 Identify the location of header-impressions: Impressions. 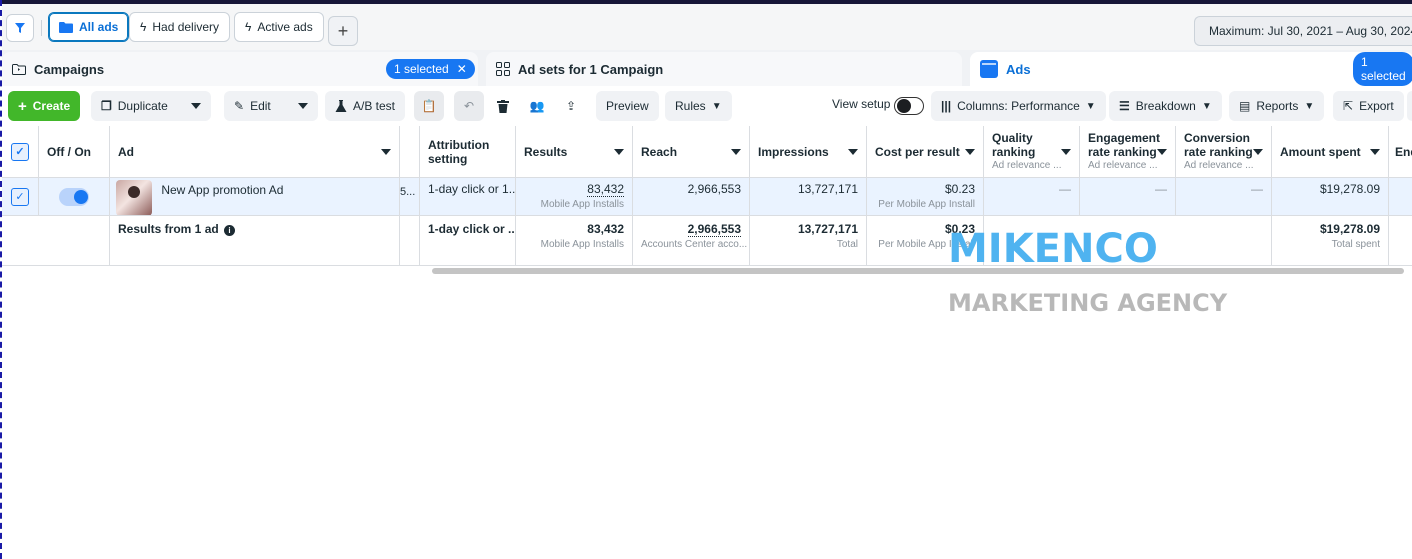
(808, 151).